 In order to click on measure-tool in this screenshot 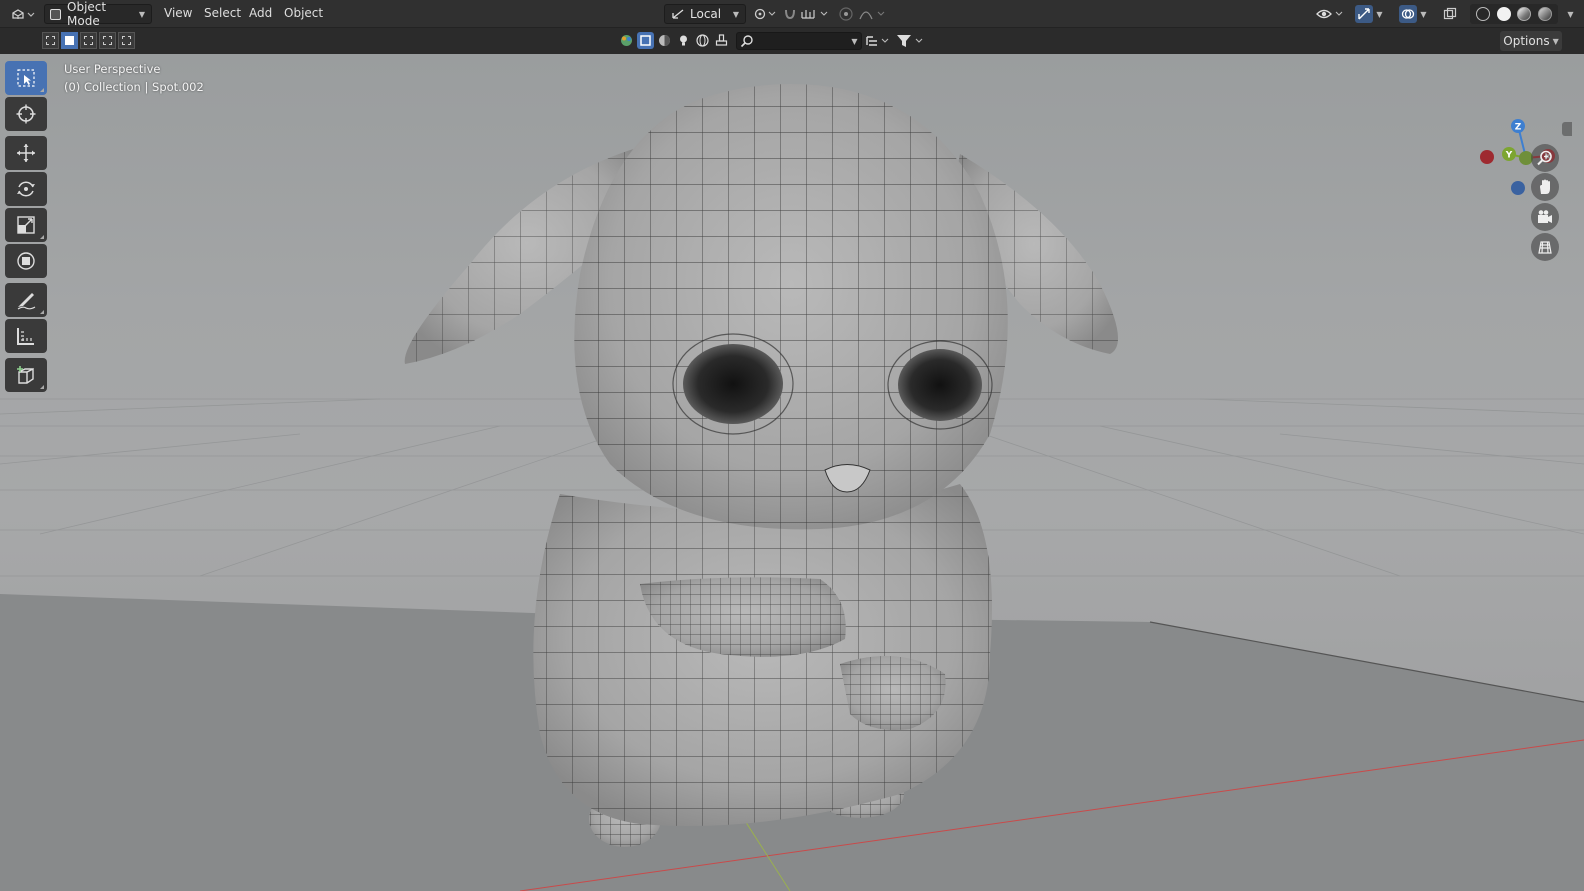, I will do `click(26, 336)`.